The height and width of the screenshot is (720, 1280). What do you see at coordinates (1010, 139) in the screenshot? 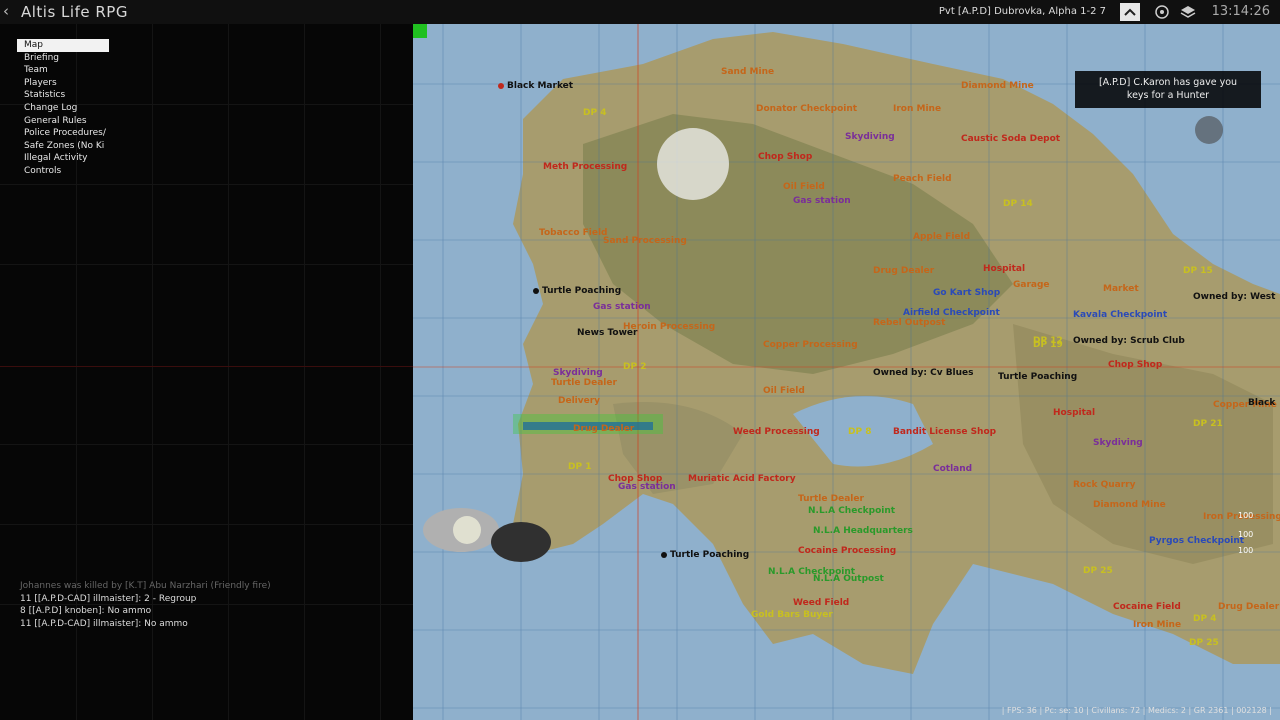
I see `map-marker-label: Caustic Soda Depot` at bounding box center [1010, 139].